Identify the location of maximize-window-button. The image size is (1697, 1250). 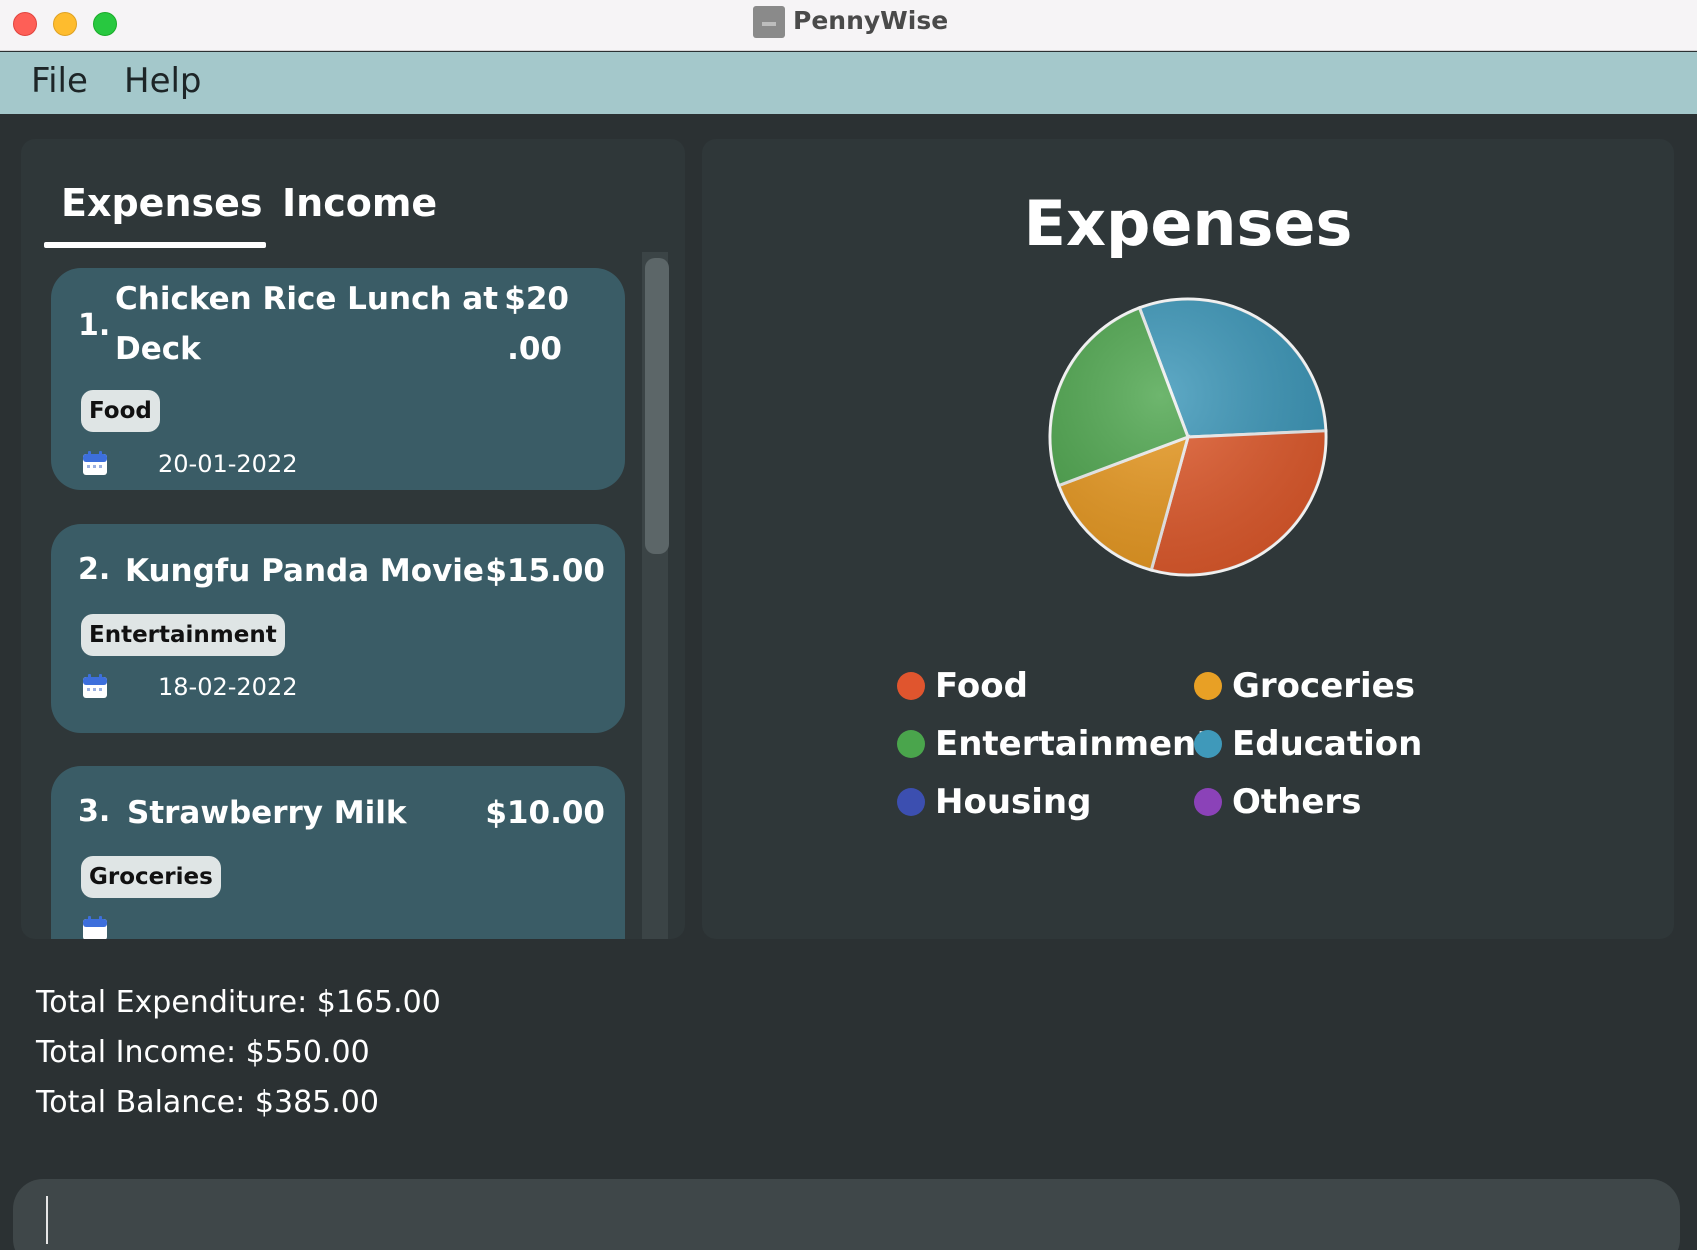
(105, 24).